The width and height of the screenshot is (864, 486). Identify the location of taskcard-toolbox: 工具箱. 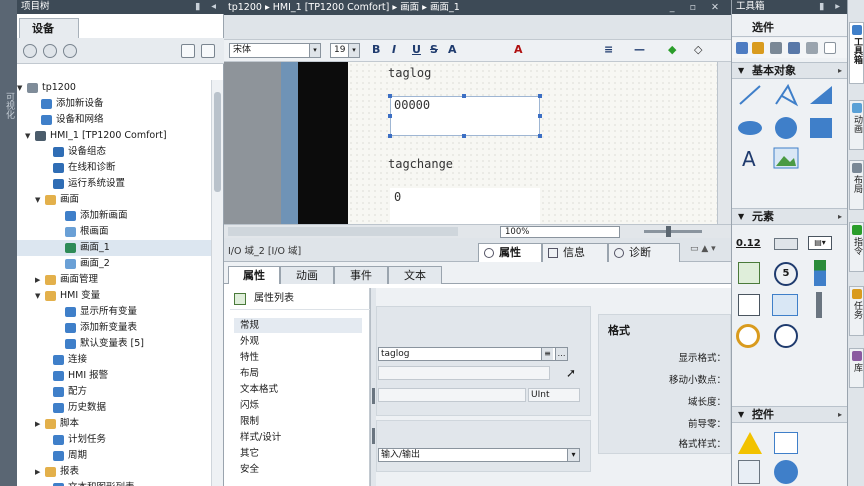
(856, 53).